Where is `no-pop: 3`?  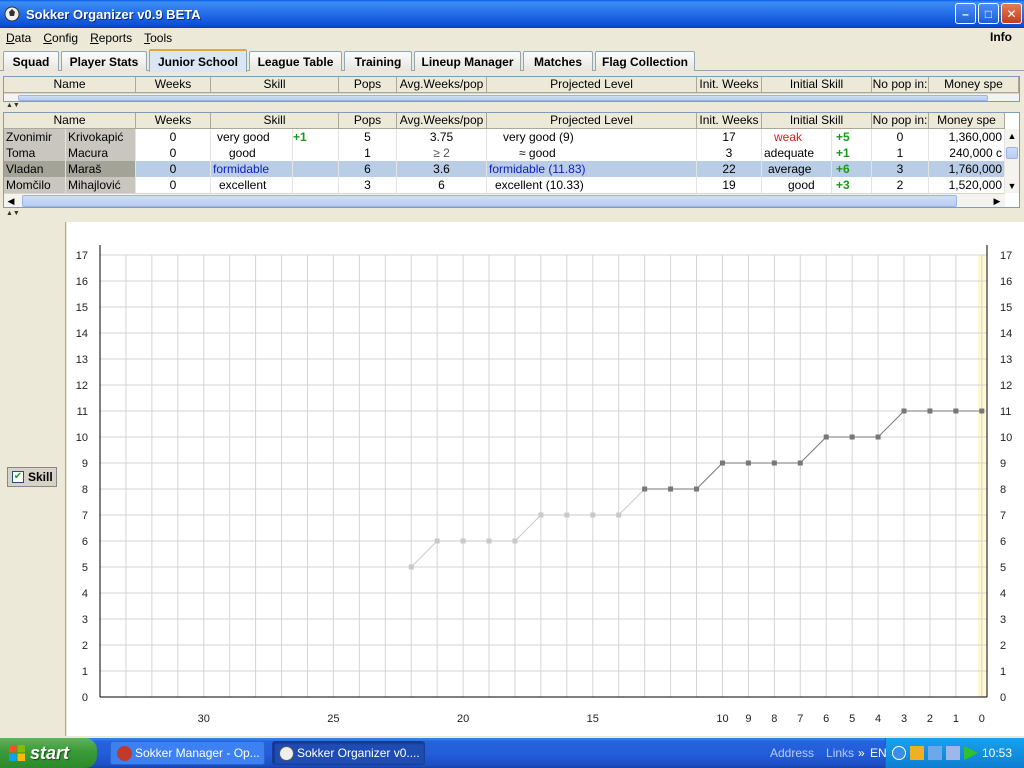
no-pop: 3 is located at coordinates (900, 169).